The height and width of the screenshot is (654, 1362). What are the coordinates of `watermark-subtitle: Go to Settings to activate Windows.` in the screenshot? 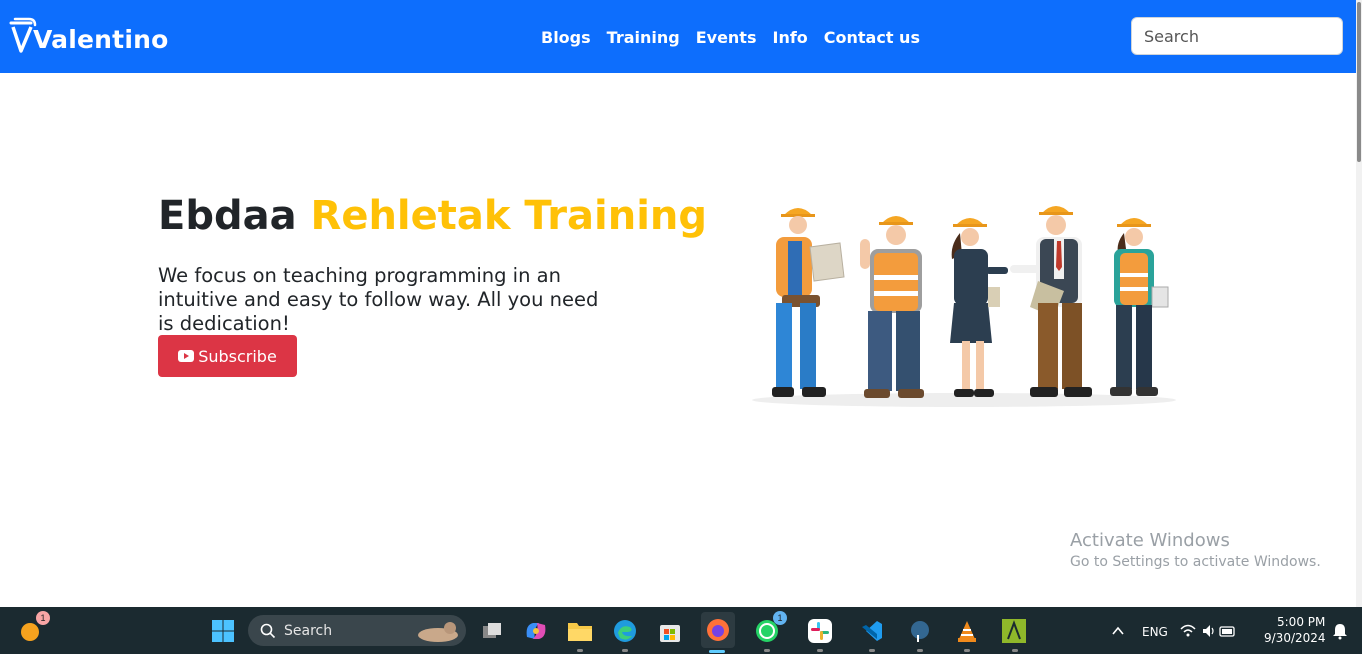 It's located at (1195, 562).